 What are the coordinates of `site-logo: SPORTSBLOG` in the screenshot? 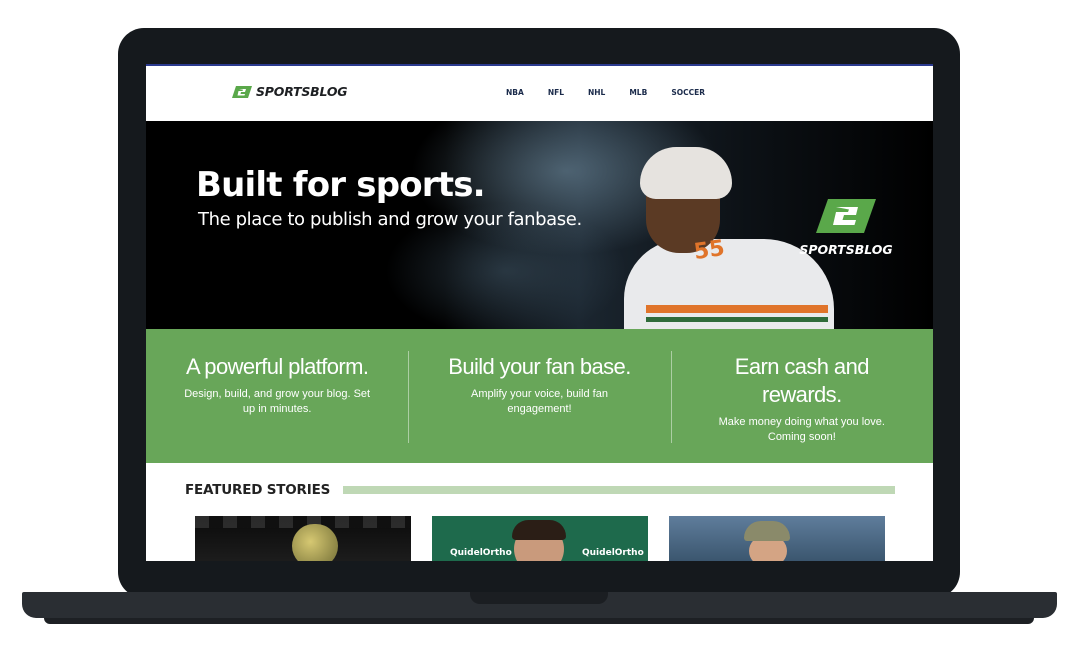 It's located at (290, 91).